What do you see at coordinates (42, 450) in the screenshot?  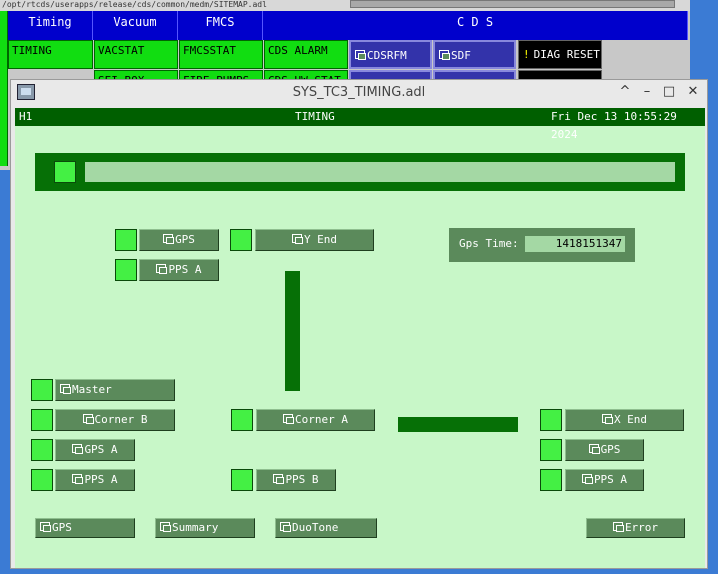 I see `gps-a-status-indicator` at bounding box center [42, 450].